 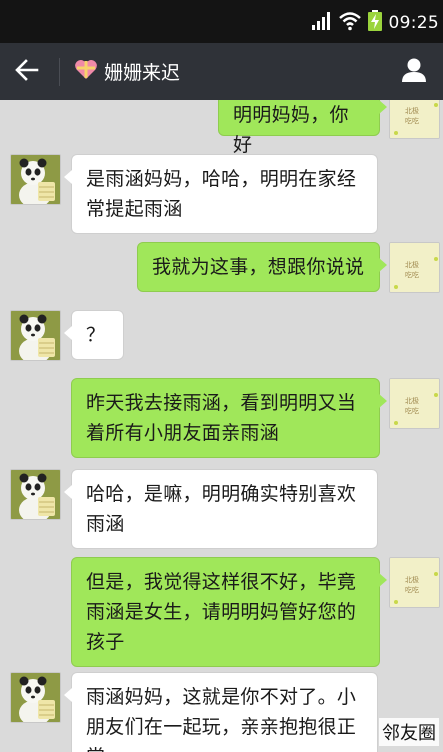 What do you see at coordinates (221, 71) in the screenshot?
I see `chat-header: 姗姗来迟` at bounding box center [221, 71].